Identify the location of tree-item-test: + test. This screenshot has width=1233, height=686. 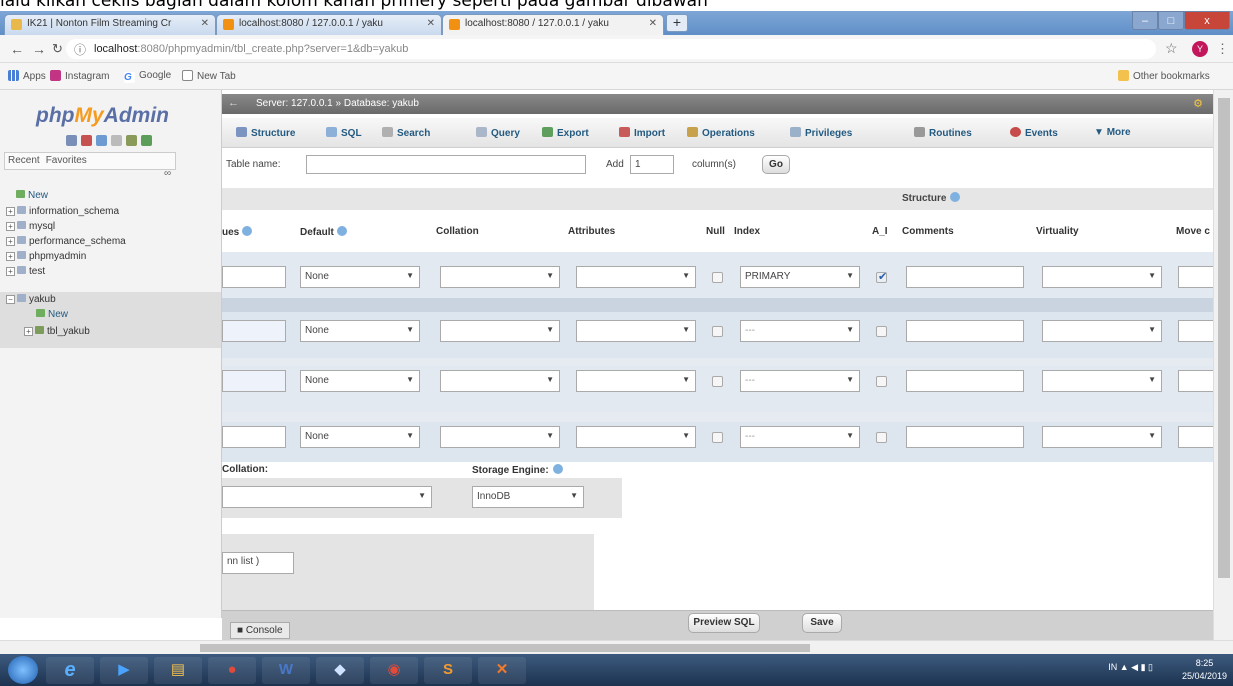
(25, 273).